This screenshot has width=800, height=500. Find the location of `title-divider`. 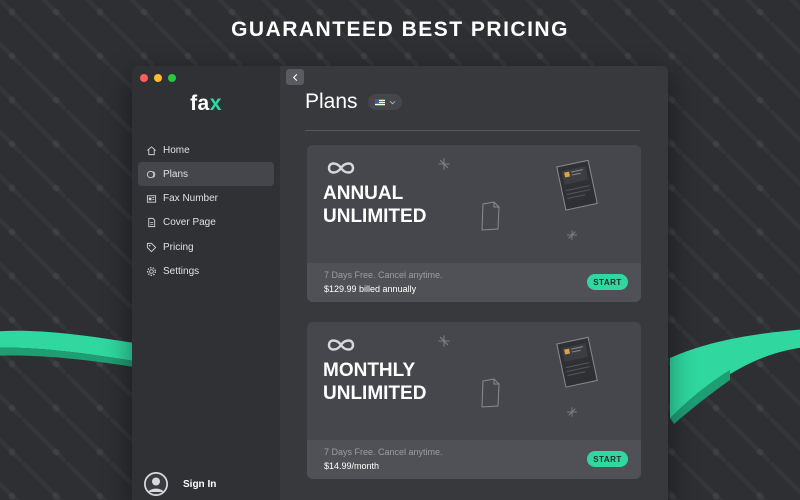

title-divider is located at coordinates (472, 130).